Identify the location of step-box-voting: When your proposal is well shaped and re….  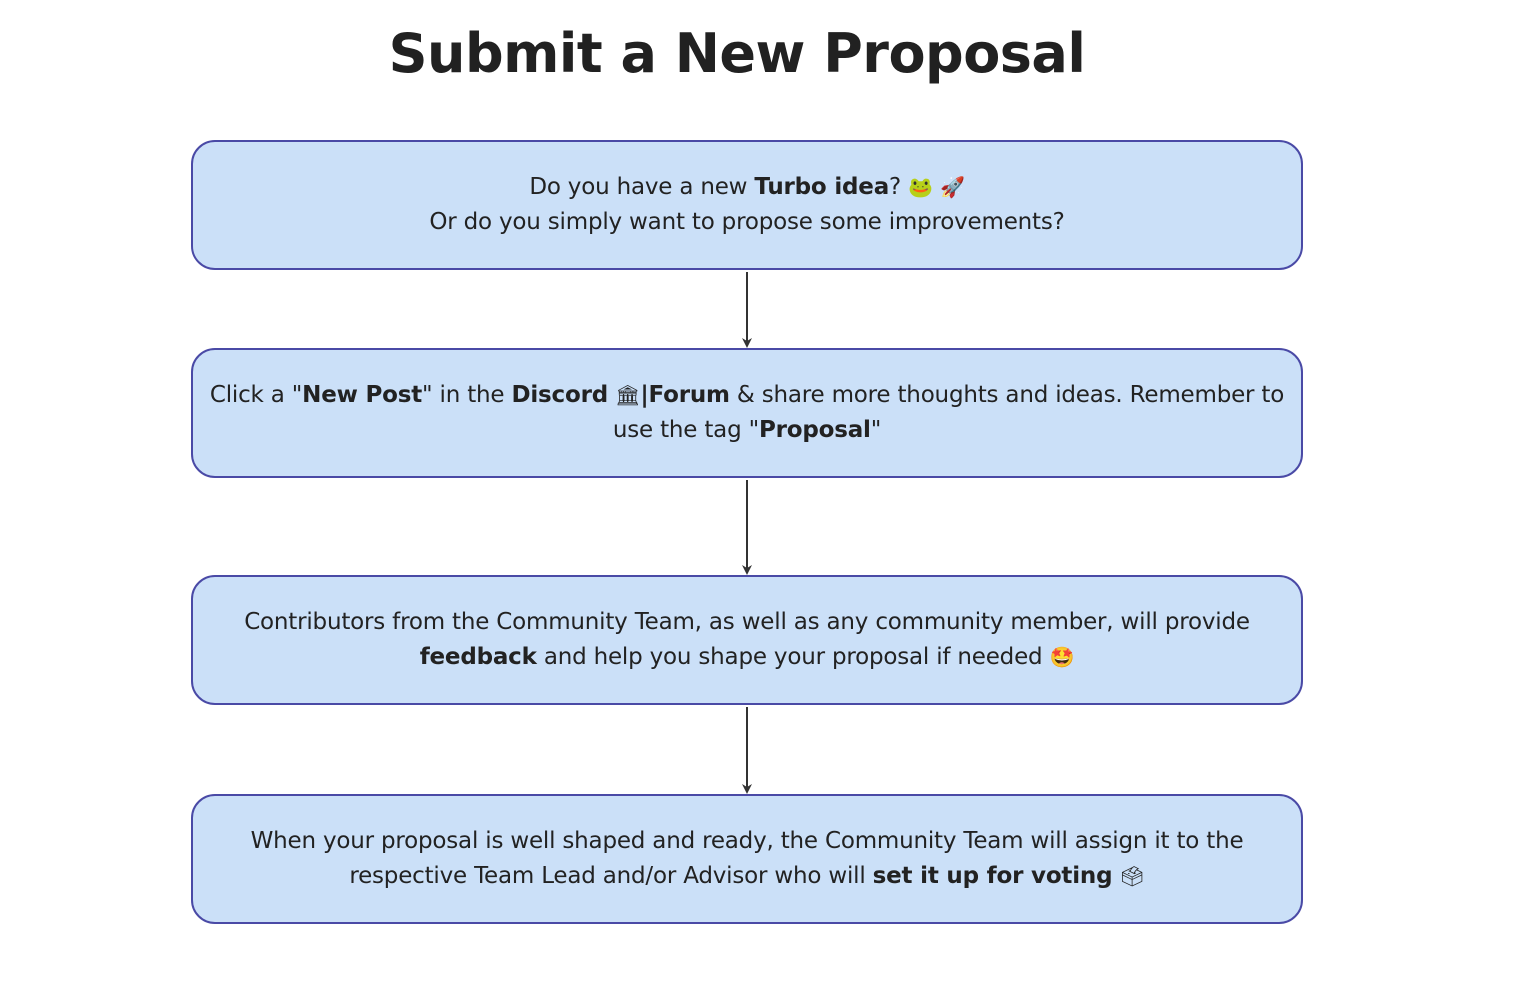
(747, 859).